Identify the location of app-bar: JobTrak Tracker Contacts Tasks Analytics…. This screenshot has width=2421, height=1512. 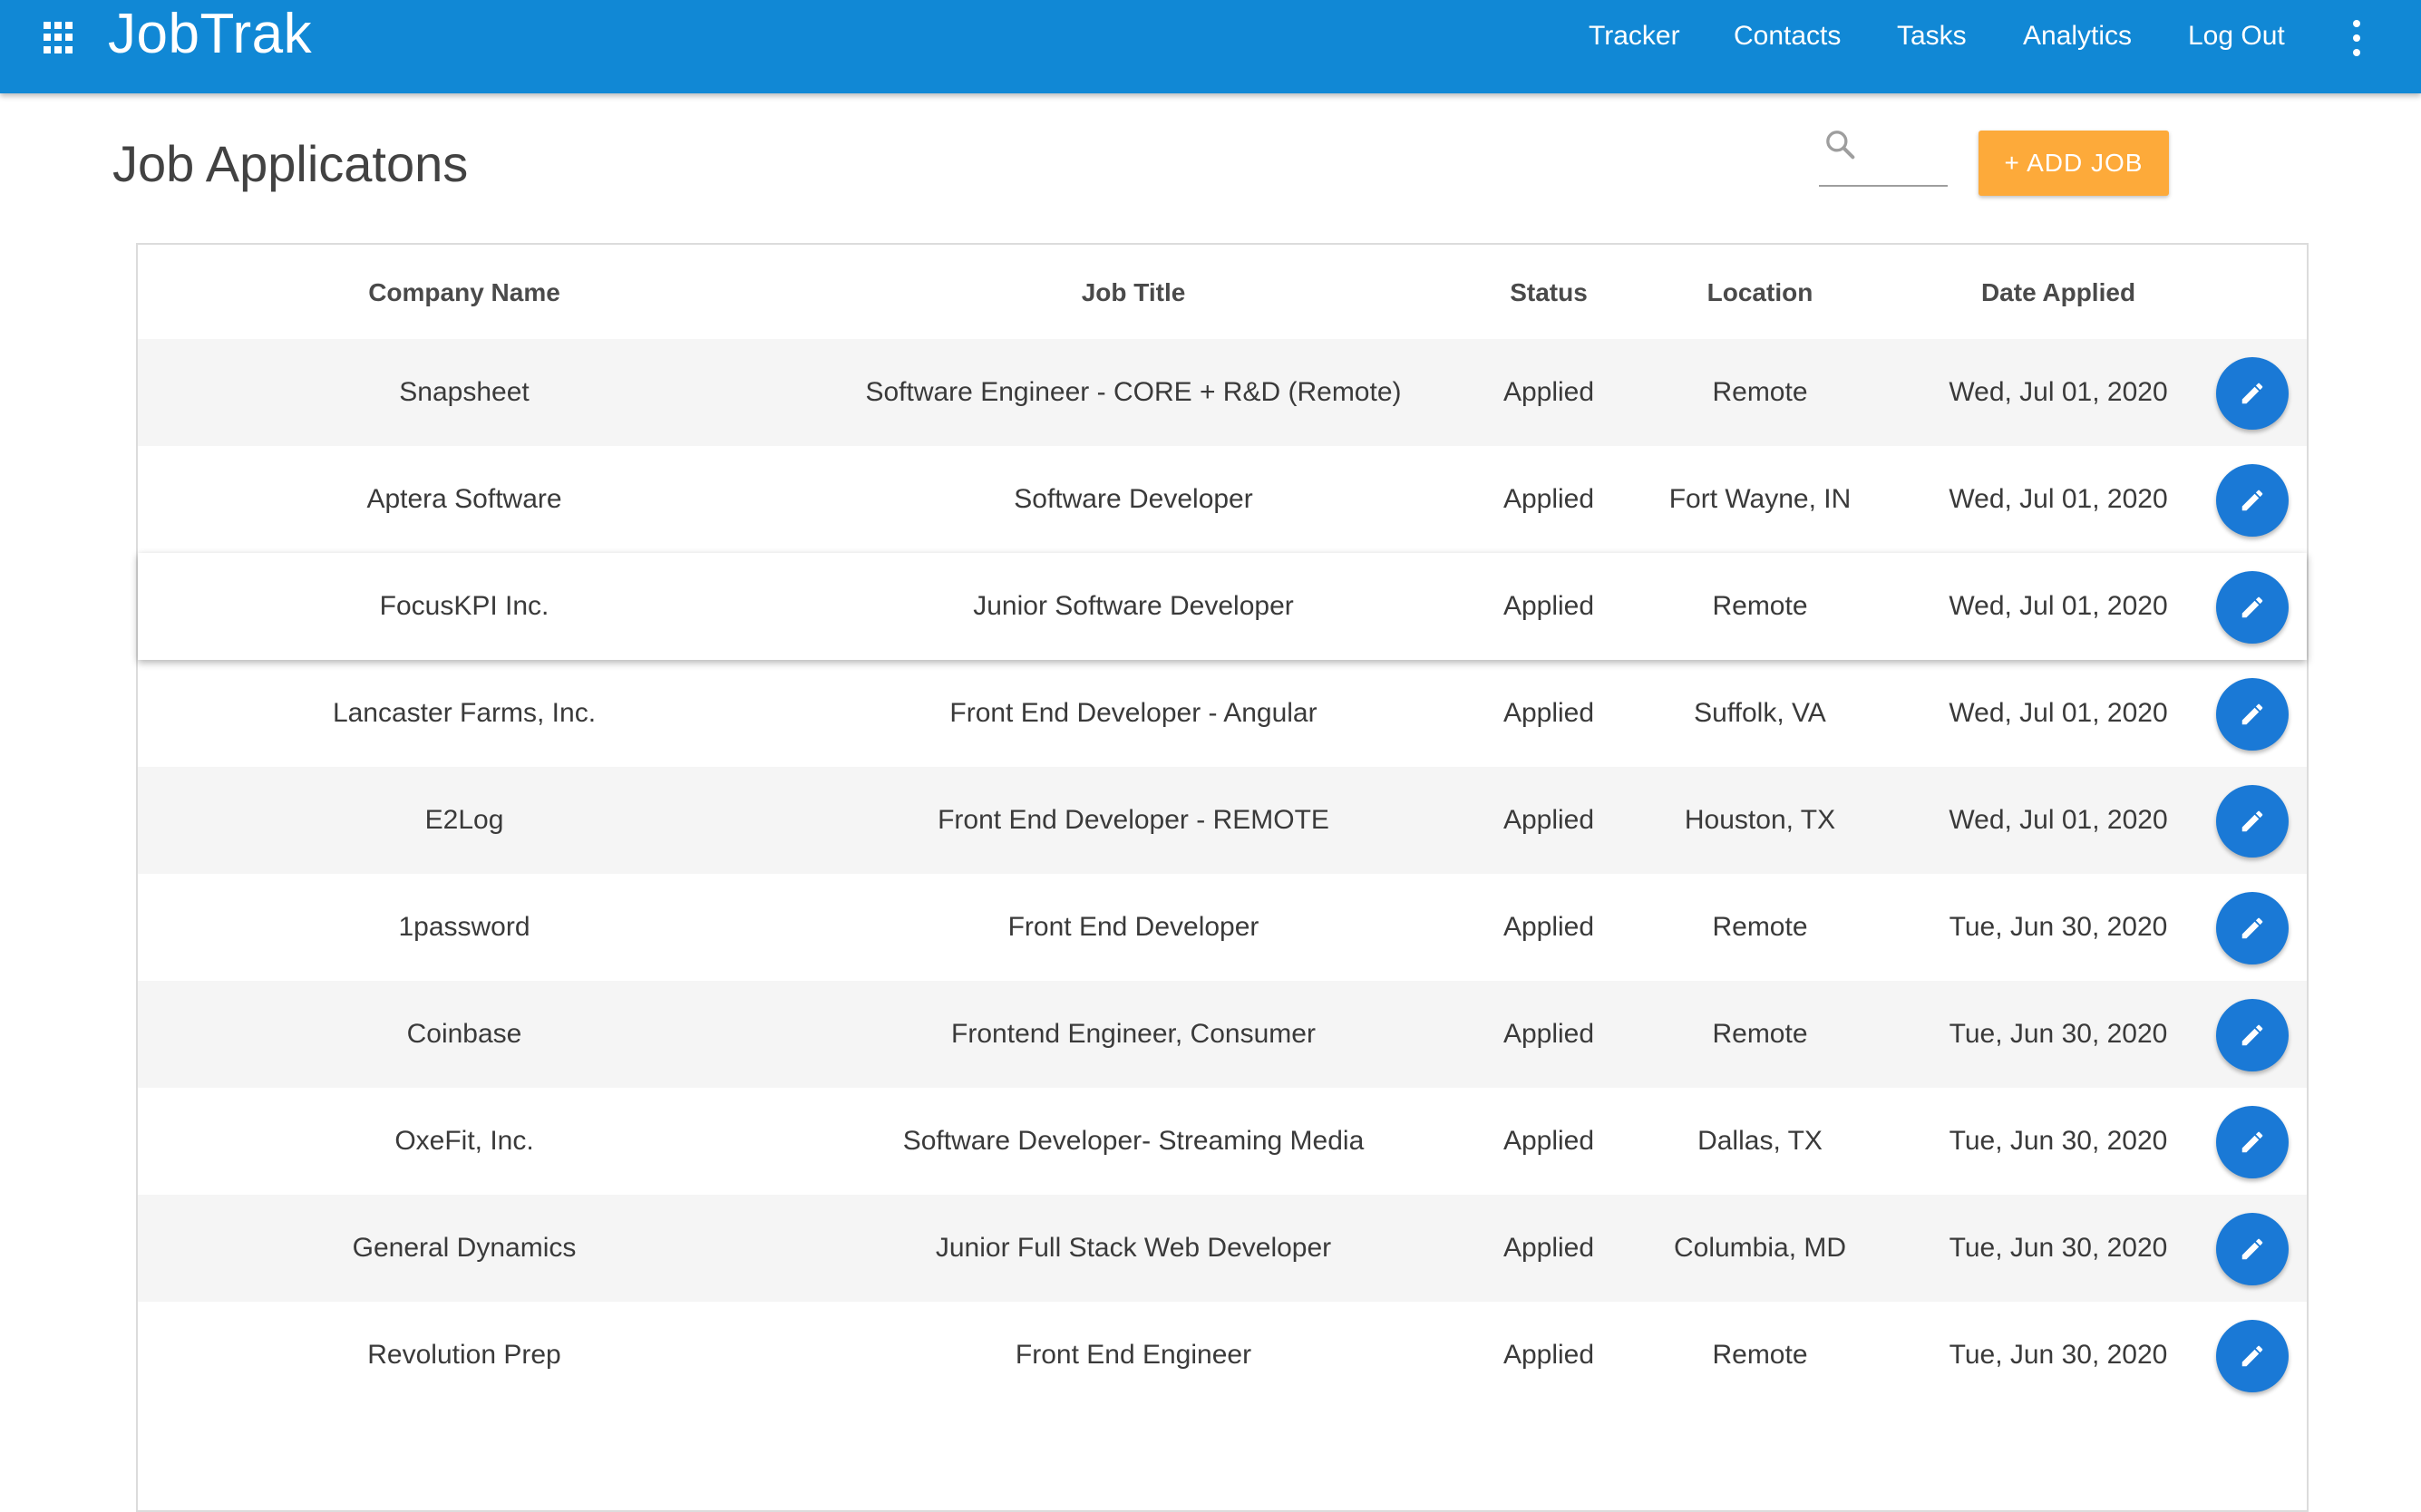
(1210, 47).